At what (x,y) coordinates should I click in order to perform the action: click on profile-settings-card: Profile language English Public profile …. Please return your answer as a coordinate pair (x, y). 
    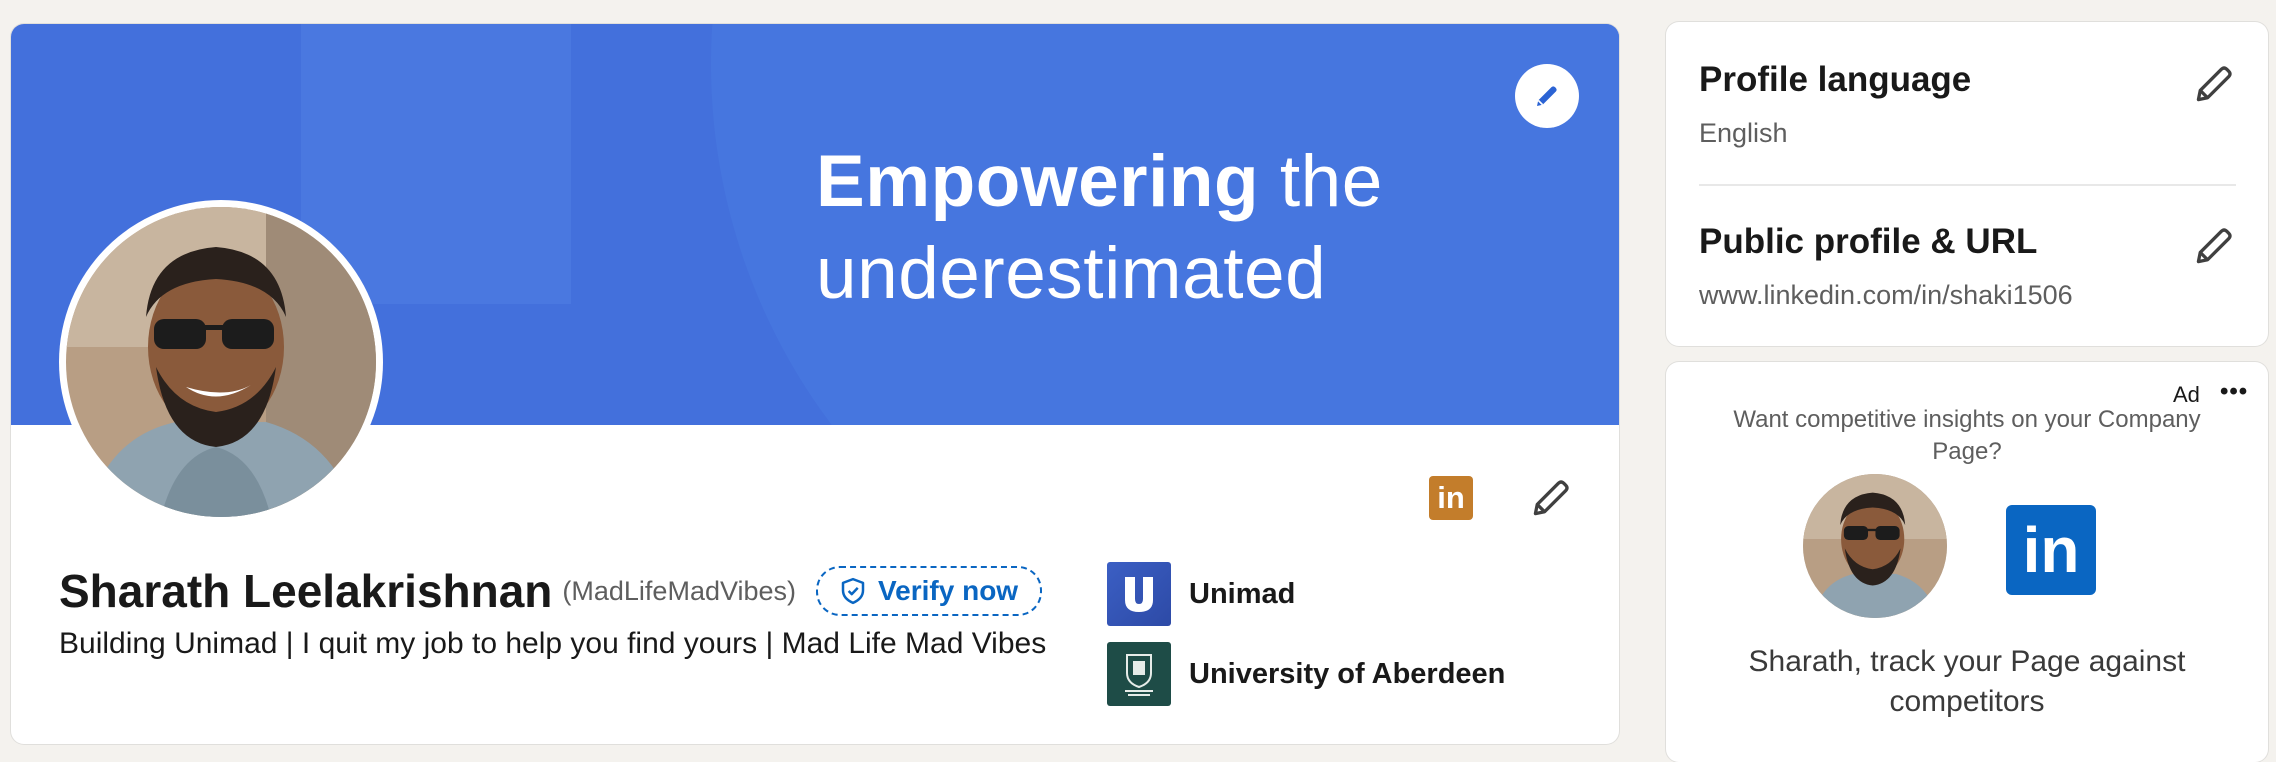
    Looking at the image, I should click on (1967, 184).